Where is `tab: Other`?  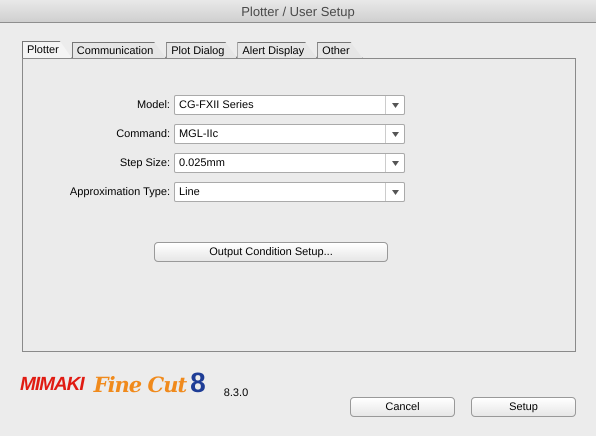 tab: Other is located at coordinates (340, 50).